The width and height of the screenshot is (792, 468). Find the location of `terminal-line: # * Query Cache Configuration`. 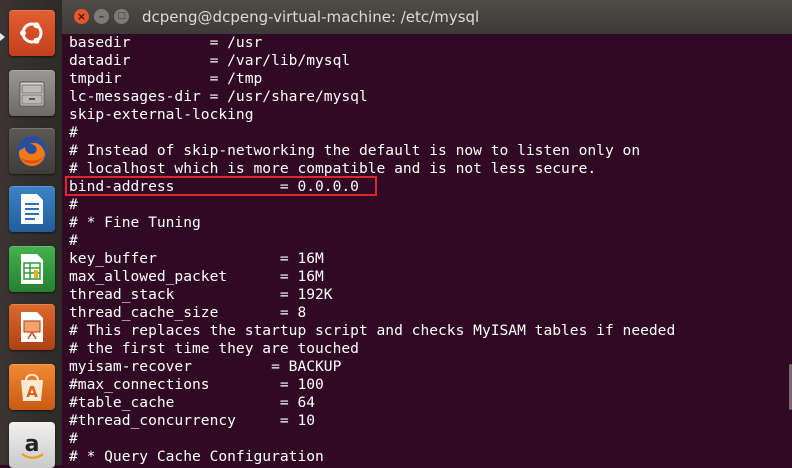

terminal-line: # * Query Cache Configuration is located at coordinates (196, 456).